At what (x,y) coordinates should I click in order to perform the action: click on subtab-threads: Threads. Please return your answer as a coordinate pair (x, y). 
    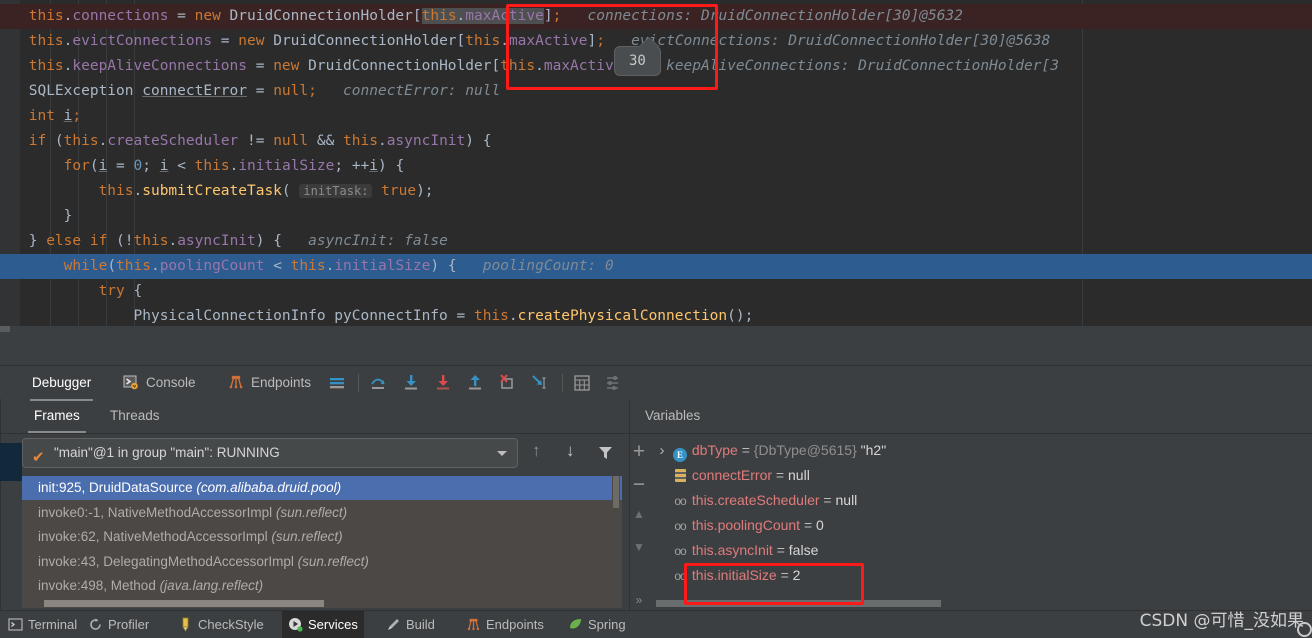
    Looking at the image, I should click on (135, 416).